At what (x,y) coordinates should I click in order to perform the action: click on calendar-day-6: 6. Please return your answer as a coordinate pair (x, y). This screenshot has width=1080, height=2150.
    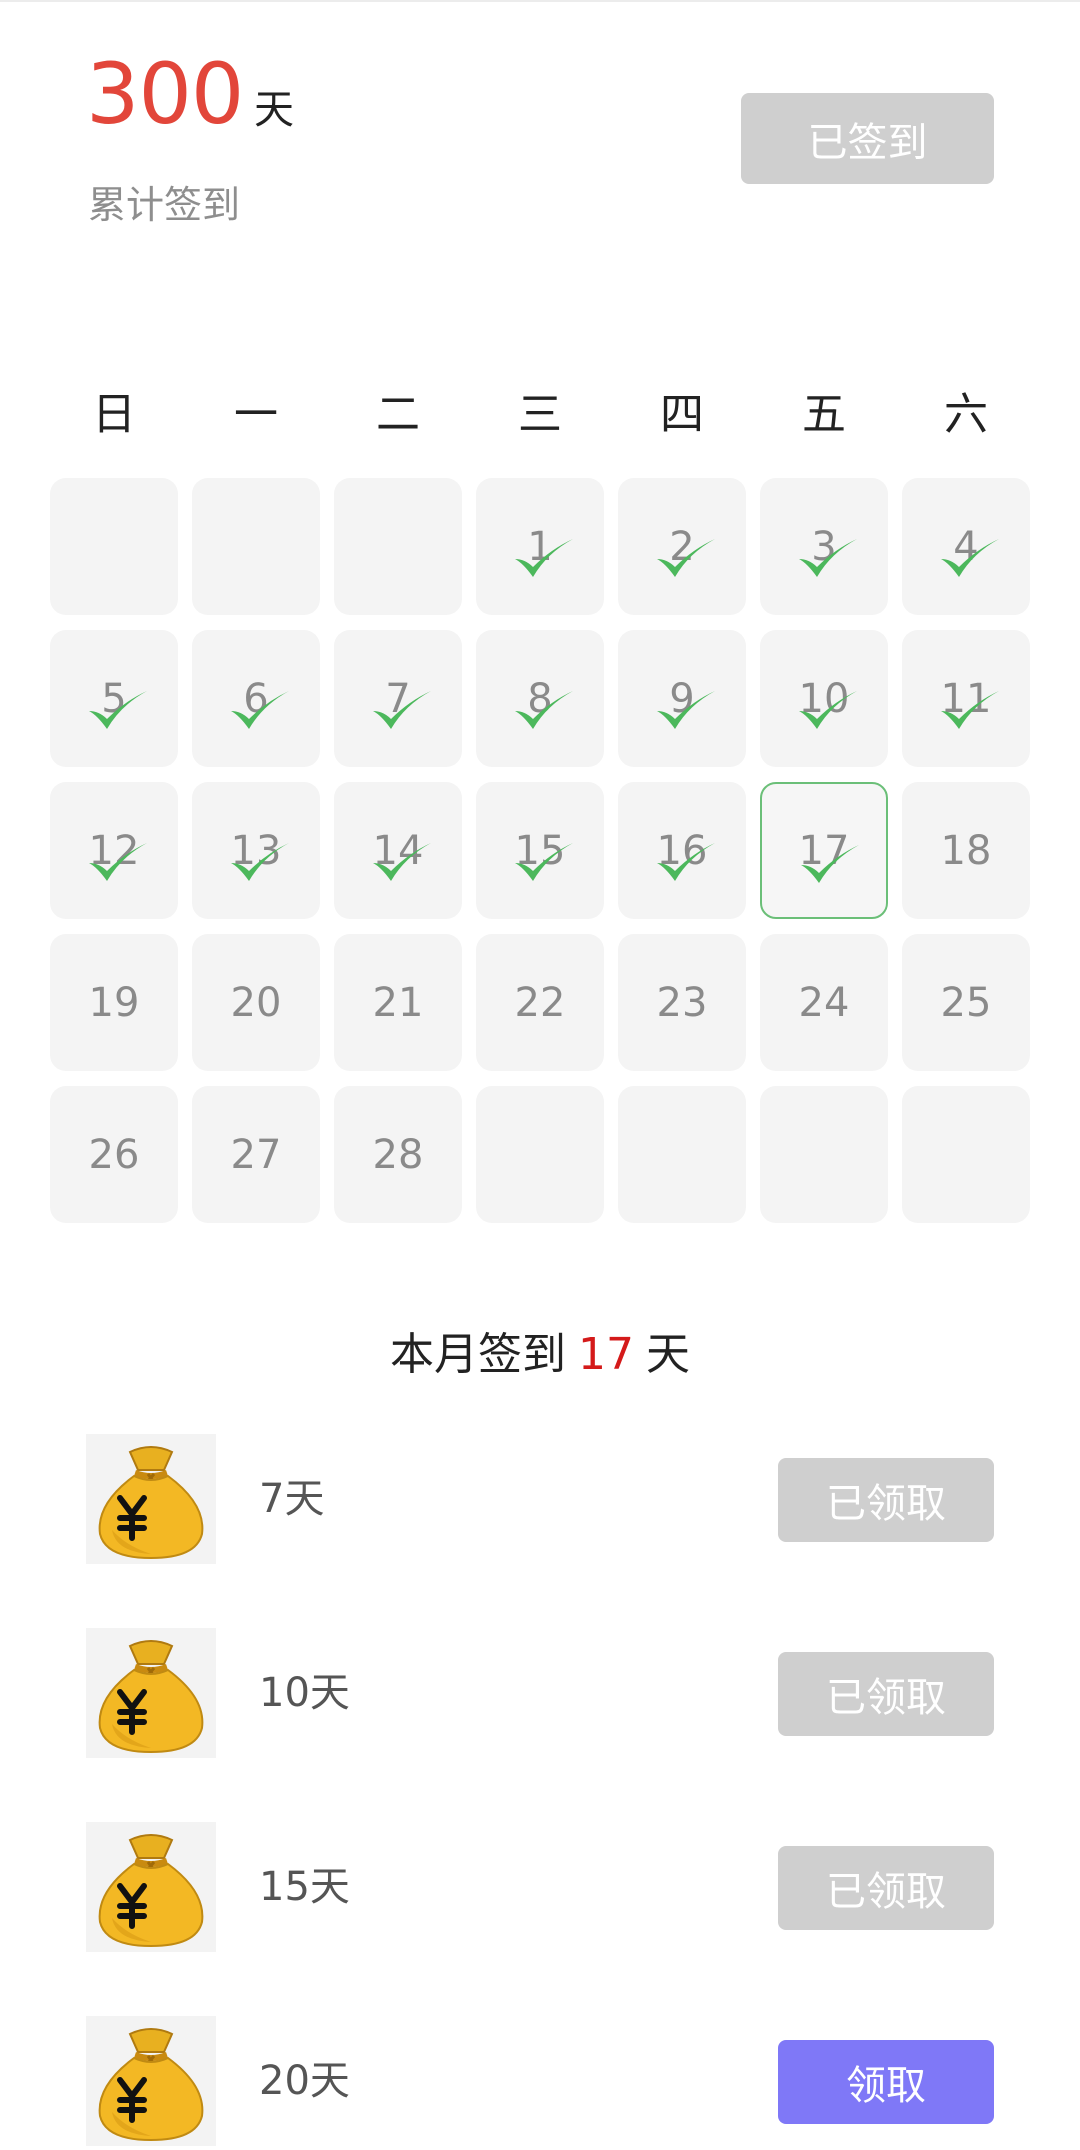
    Looking at the image, I should click on (256, 698).